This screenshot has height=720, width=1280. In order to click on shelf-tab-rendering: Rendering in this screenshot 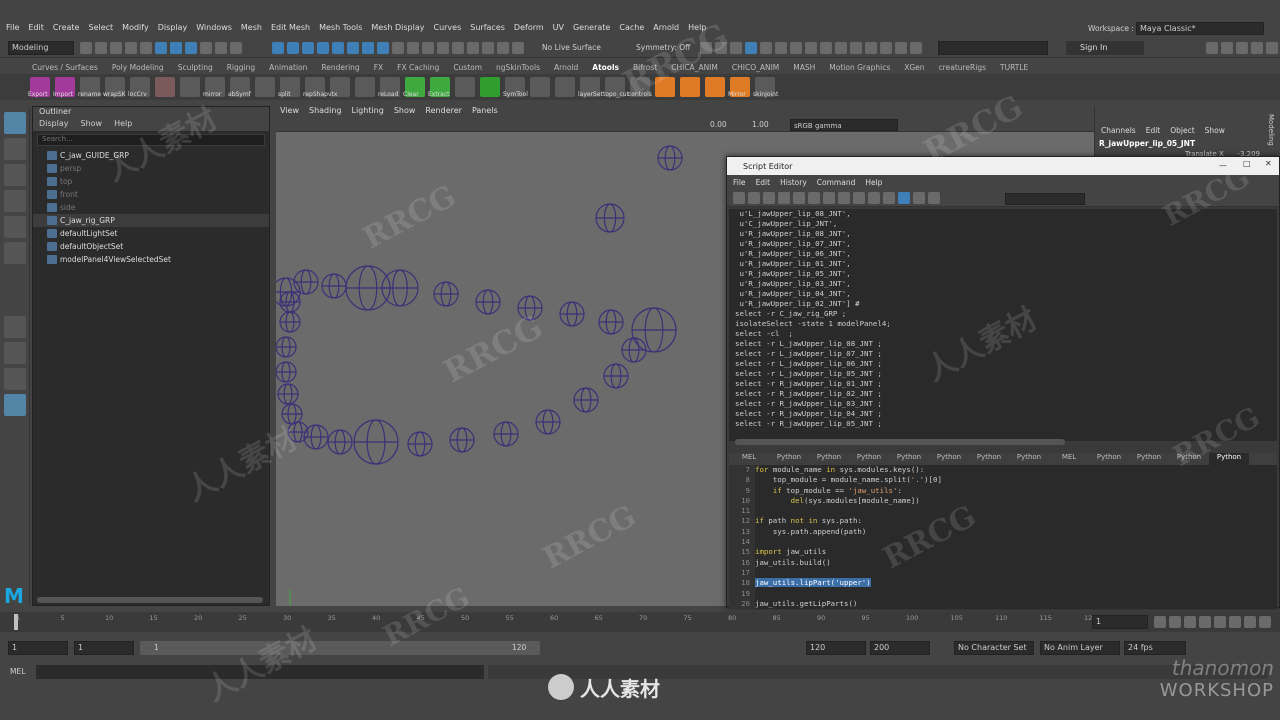, I will do `click(340, 67)`.